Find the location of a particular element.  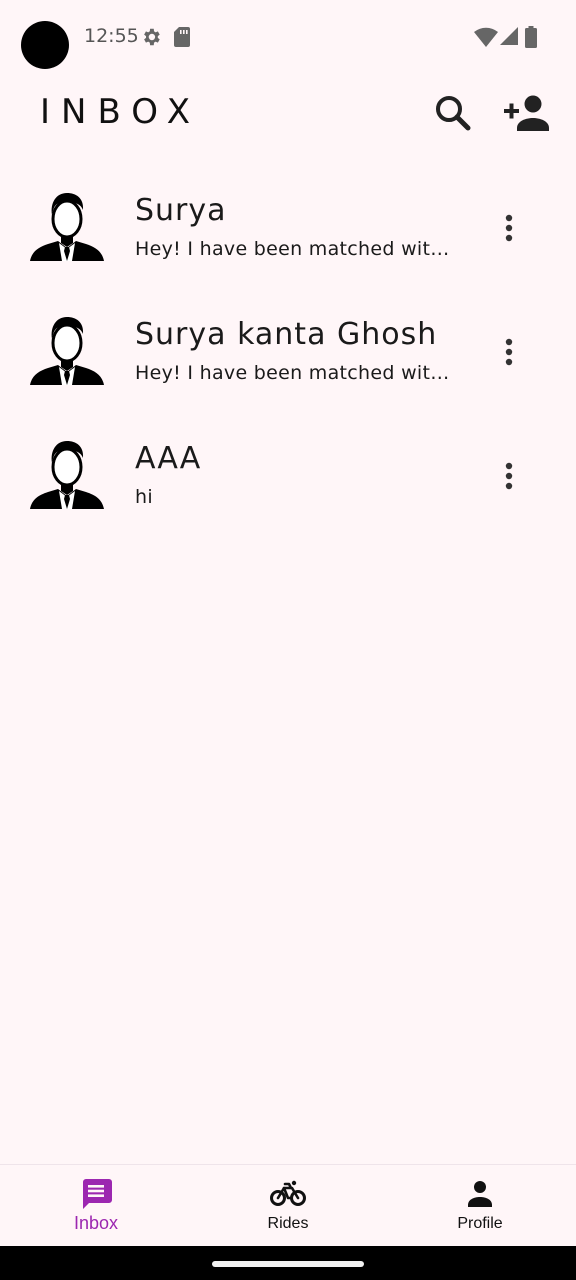

sd-card-icon is located at coordinates (182, 37).